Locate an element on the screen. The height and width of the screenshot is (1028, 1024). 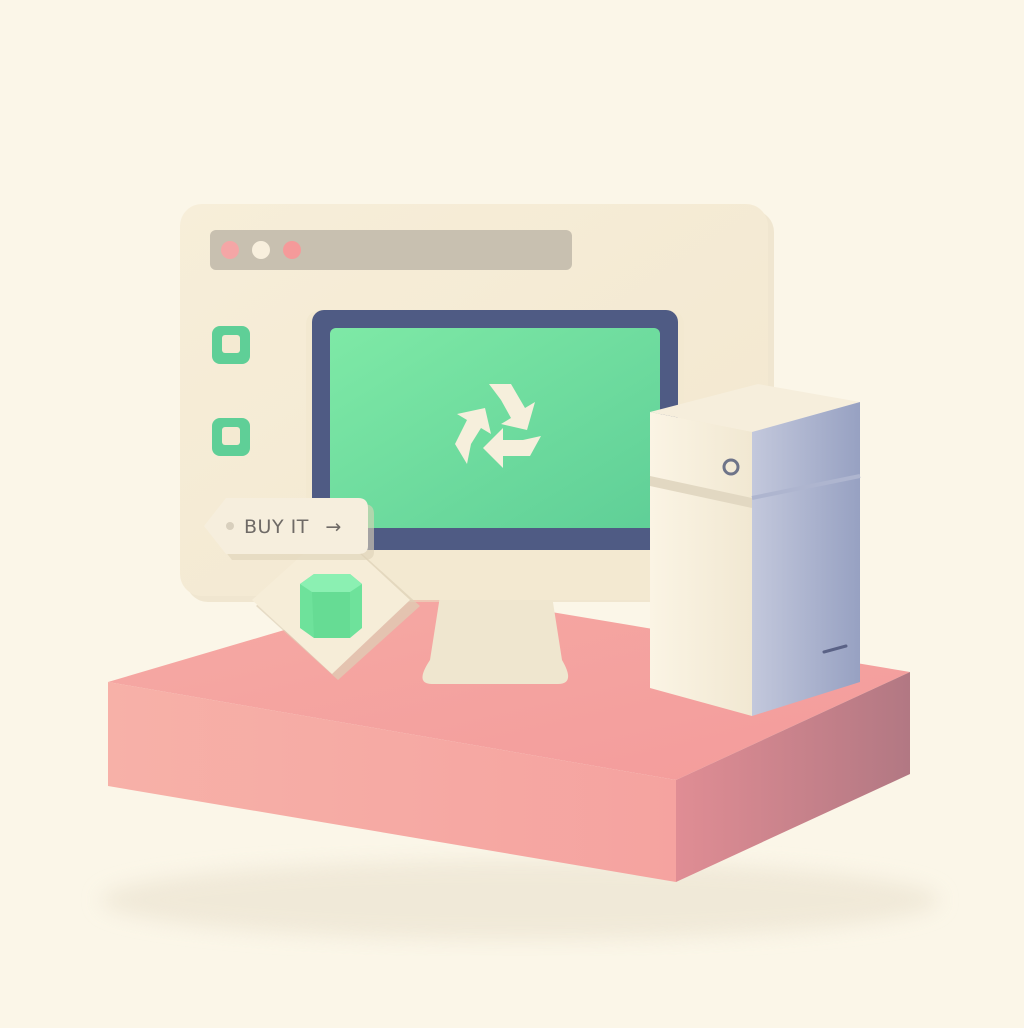
tower-side is located at coordinates (806, 559).